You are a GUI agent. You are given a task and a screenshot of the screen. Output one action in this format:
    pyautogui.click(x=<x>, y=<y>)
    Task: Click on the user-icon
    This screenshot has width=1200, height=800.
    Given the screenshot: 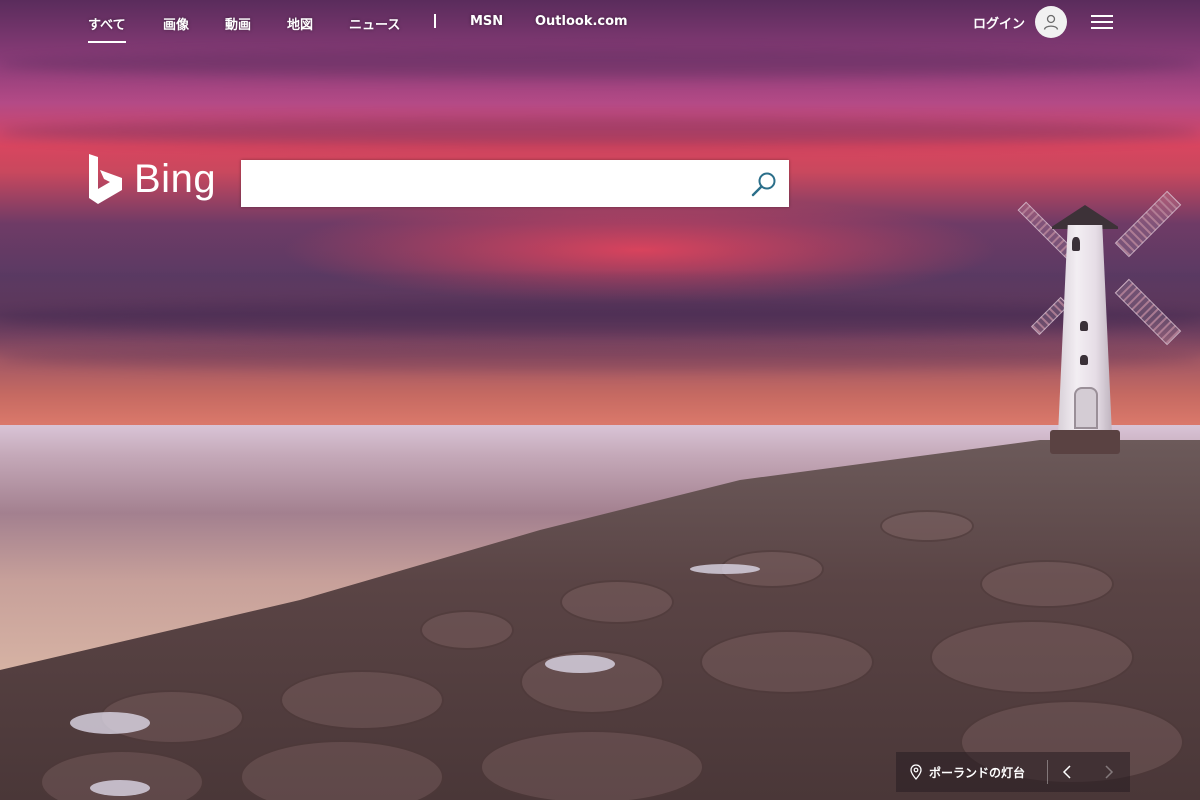 What is the action you would take?
    pyautogui.click(x=1051, y=22)
    